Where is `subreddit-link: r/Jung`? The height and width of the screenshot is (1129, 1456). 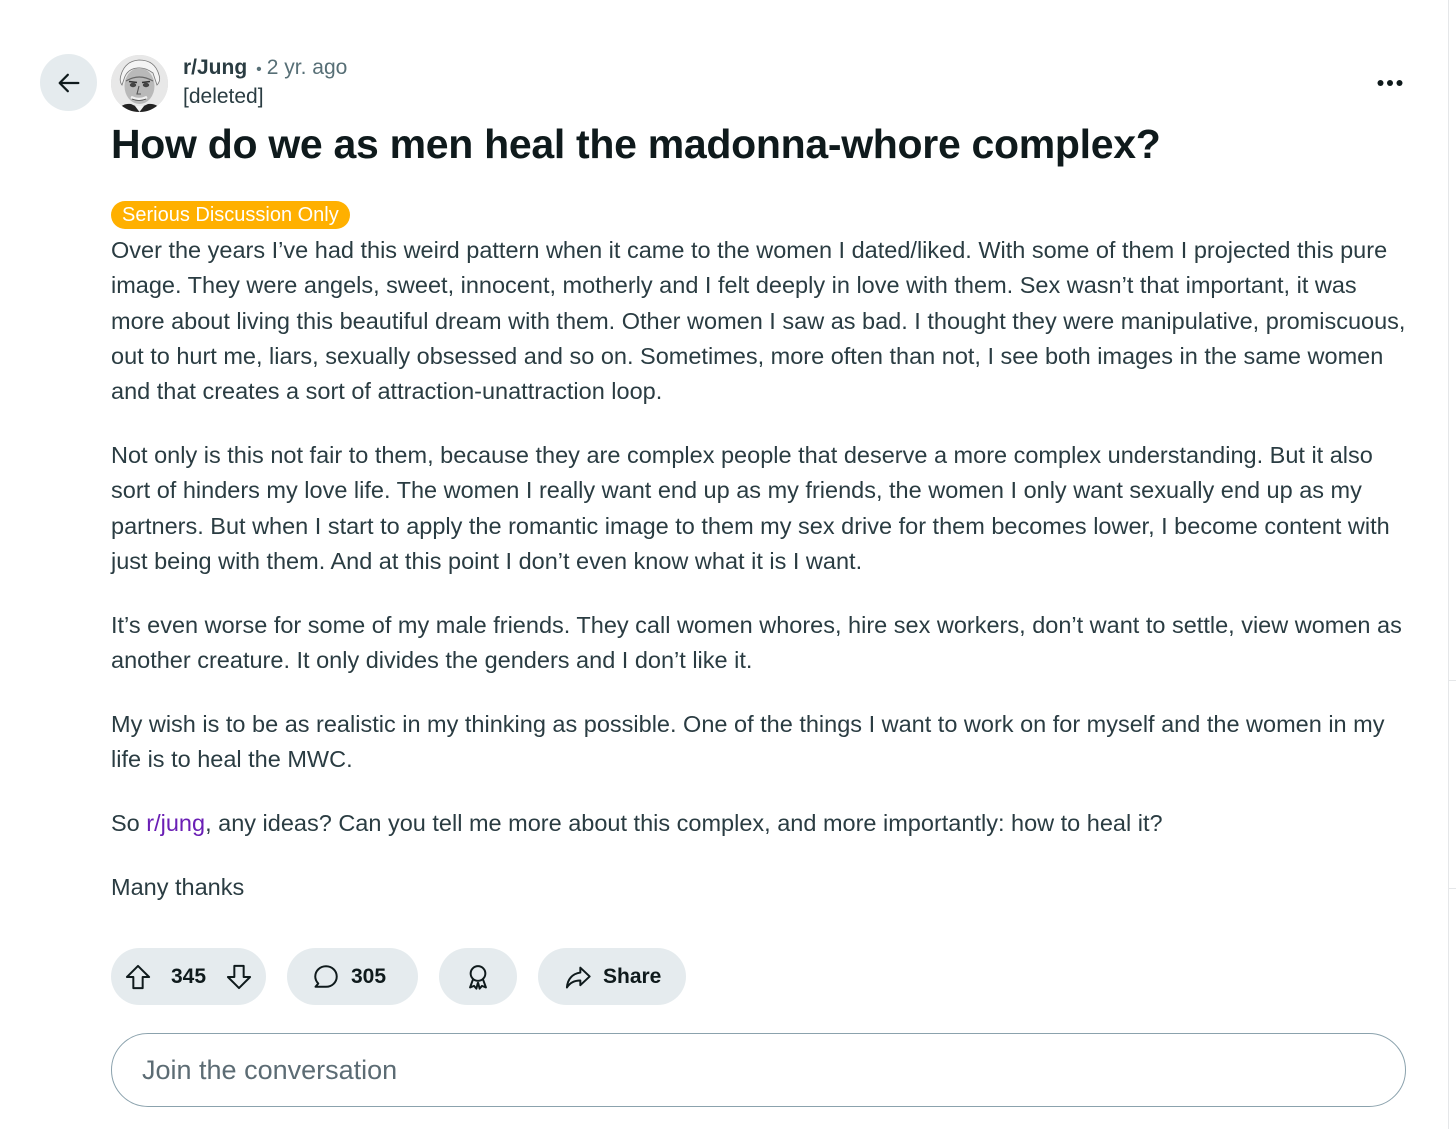
subreddit-link: r/Jung is located at coordinates (215, 68).